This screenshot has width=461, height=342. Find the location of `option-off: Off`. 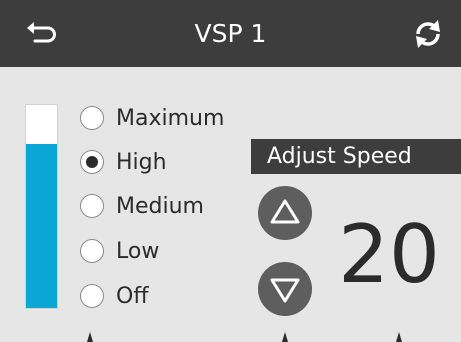

option-off: Off is located at coordinates (114, 296).